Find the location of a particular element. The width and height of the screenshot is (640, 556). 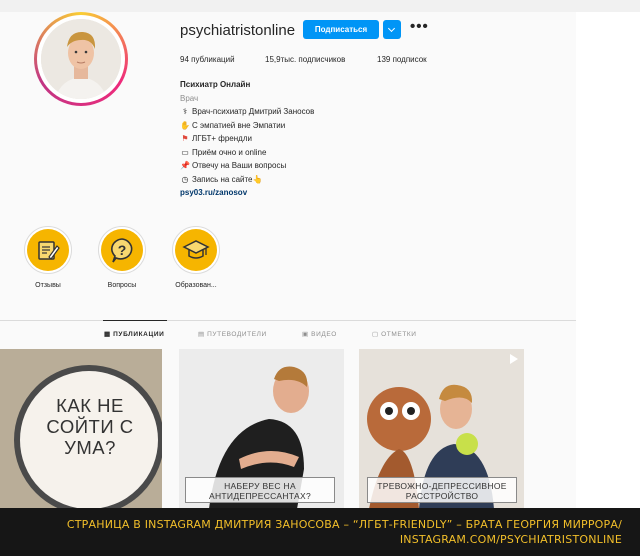

bio-line: ◷ Запись на сайте👆 is located at coordinates (247, 180).